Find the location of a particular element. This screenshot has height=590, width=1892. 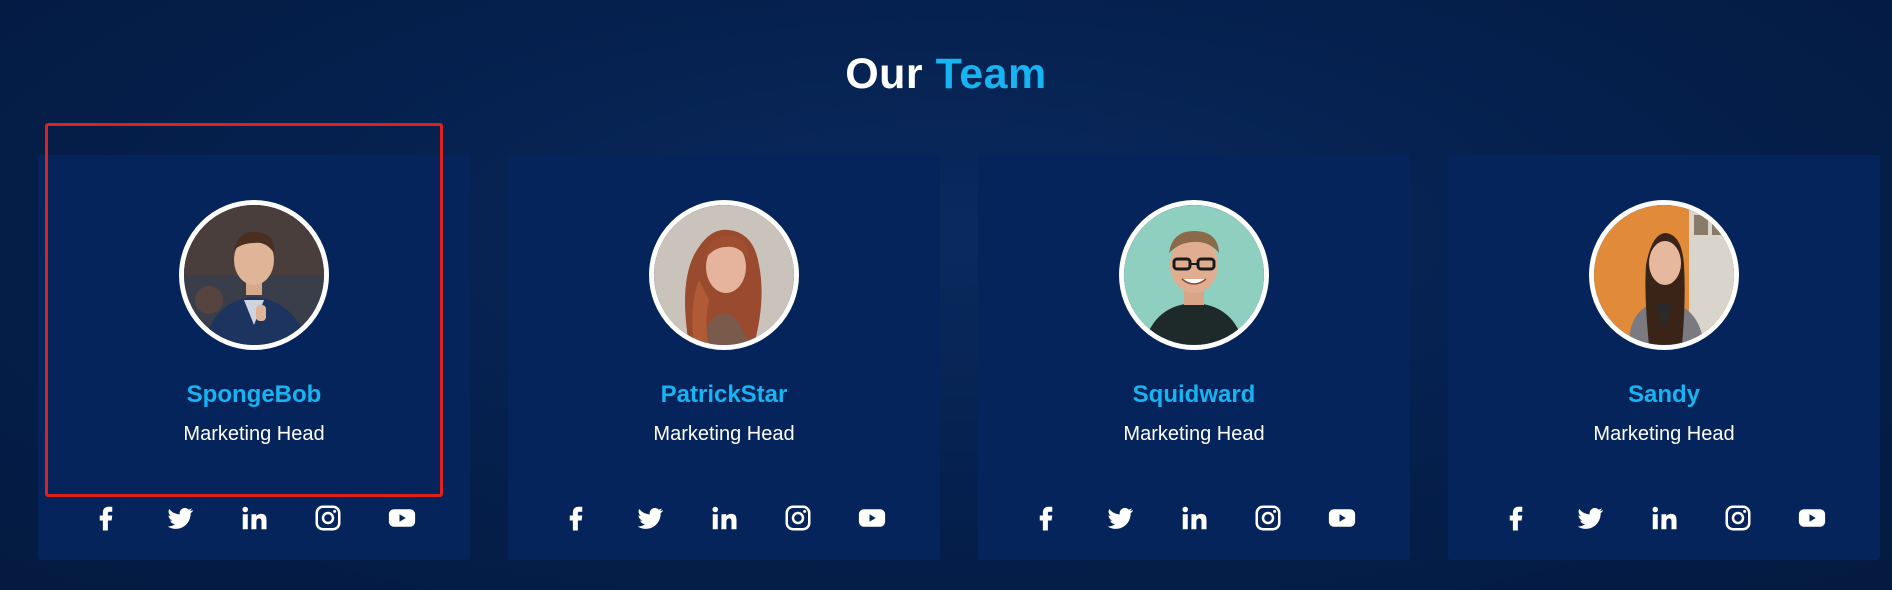

man-in-suit-portrait is located at coordinates (254, 275).